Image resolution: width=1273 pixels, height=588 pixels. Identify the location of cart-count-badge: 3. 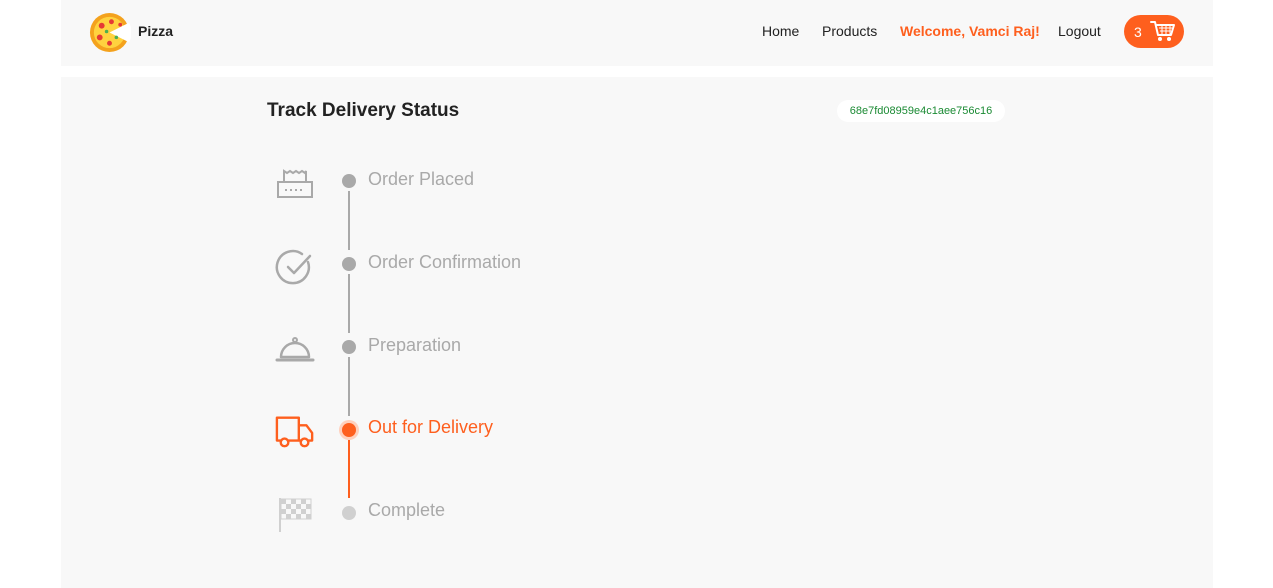
(1138, 32).